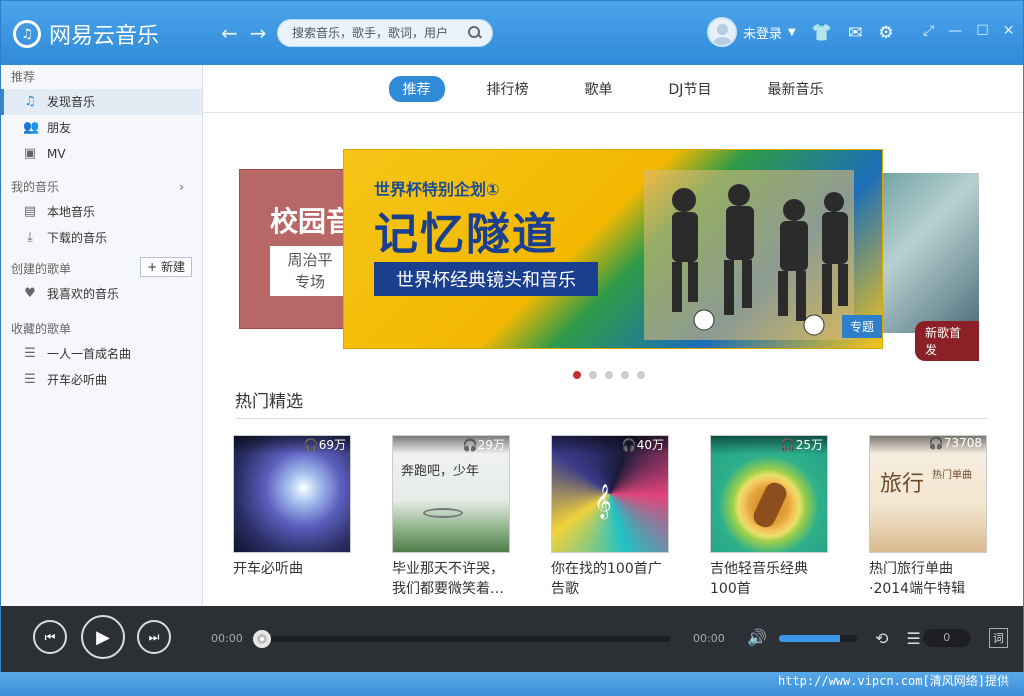  I want to click on tab-dj: DJ节目, so click(690, 89).